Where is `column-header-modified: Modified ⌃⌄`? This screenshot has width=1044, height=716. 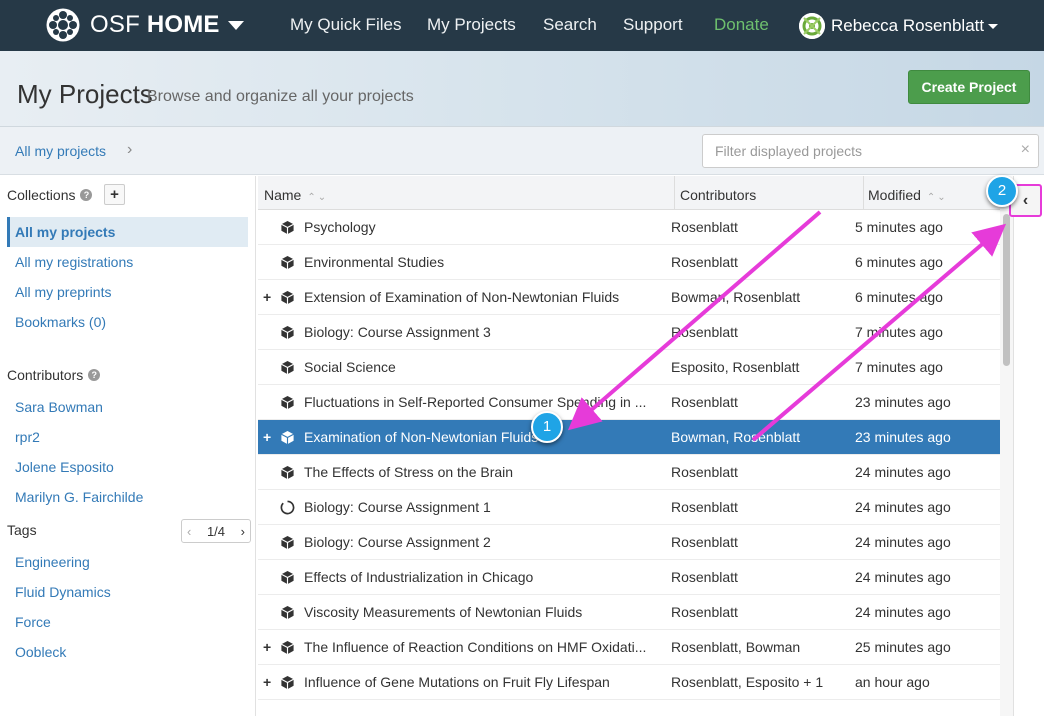
column-header-modified: Modified ⌃⌄ is located at coordinates (908, 195).